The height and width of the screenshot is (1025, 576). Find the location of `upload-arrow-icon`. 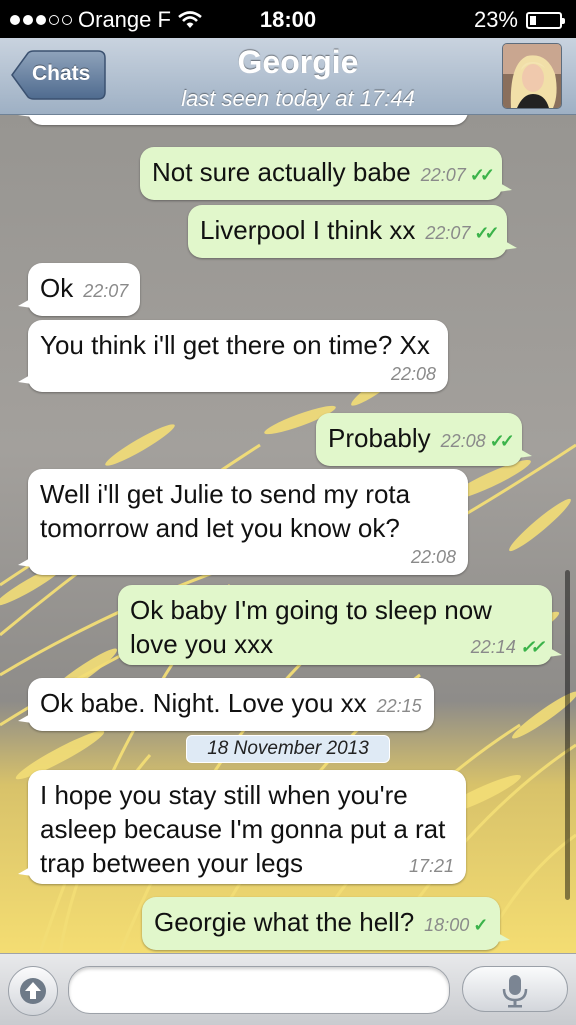

upload-arrow-icon is located at coordinates (33, 991).